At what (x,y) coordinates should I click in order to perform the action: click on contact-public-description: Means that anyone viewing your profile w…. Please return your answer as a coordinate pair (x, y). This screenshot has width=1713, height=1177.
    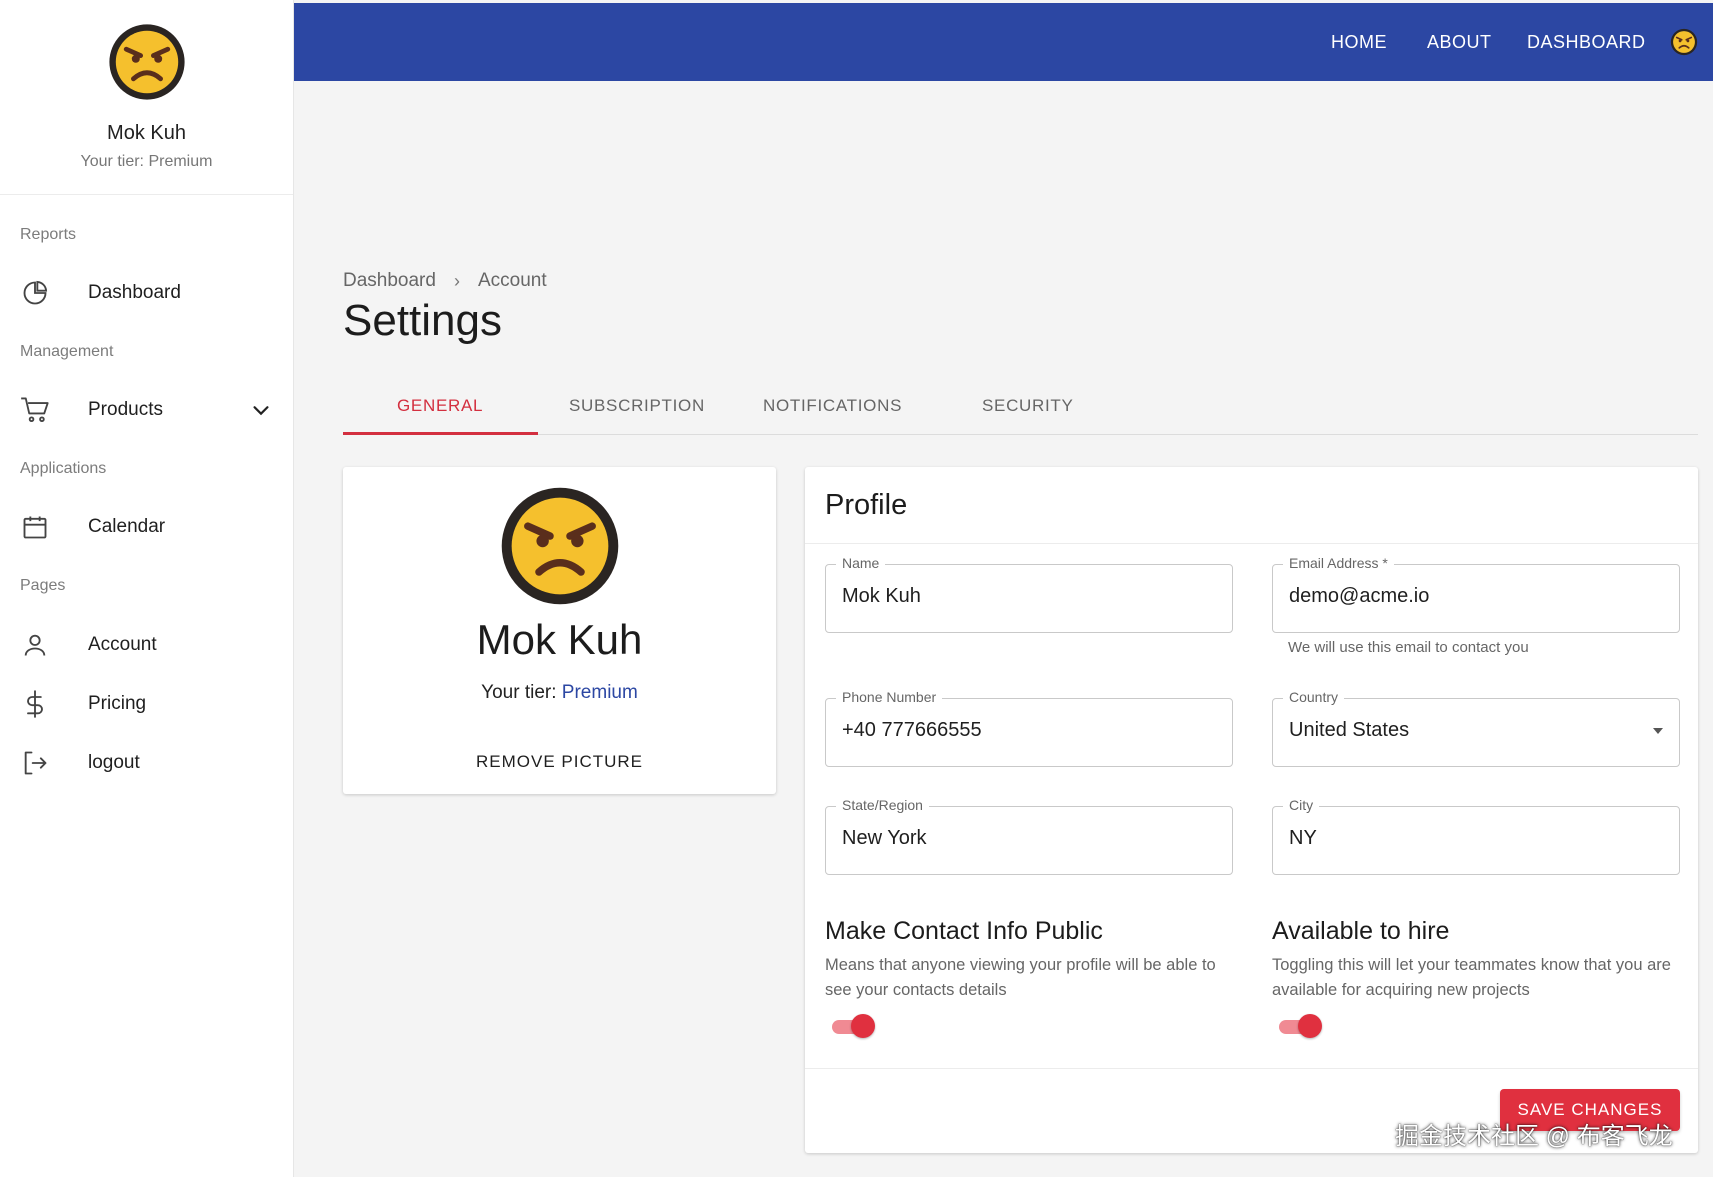
    Looking at the image, I should click on (1020, 977).